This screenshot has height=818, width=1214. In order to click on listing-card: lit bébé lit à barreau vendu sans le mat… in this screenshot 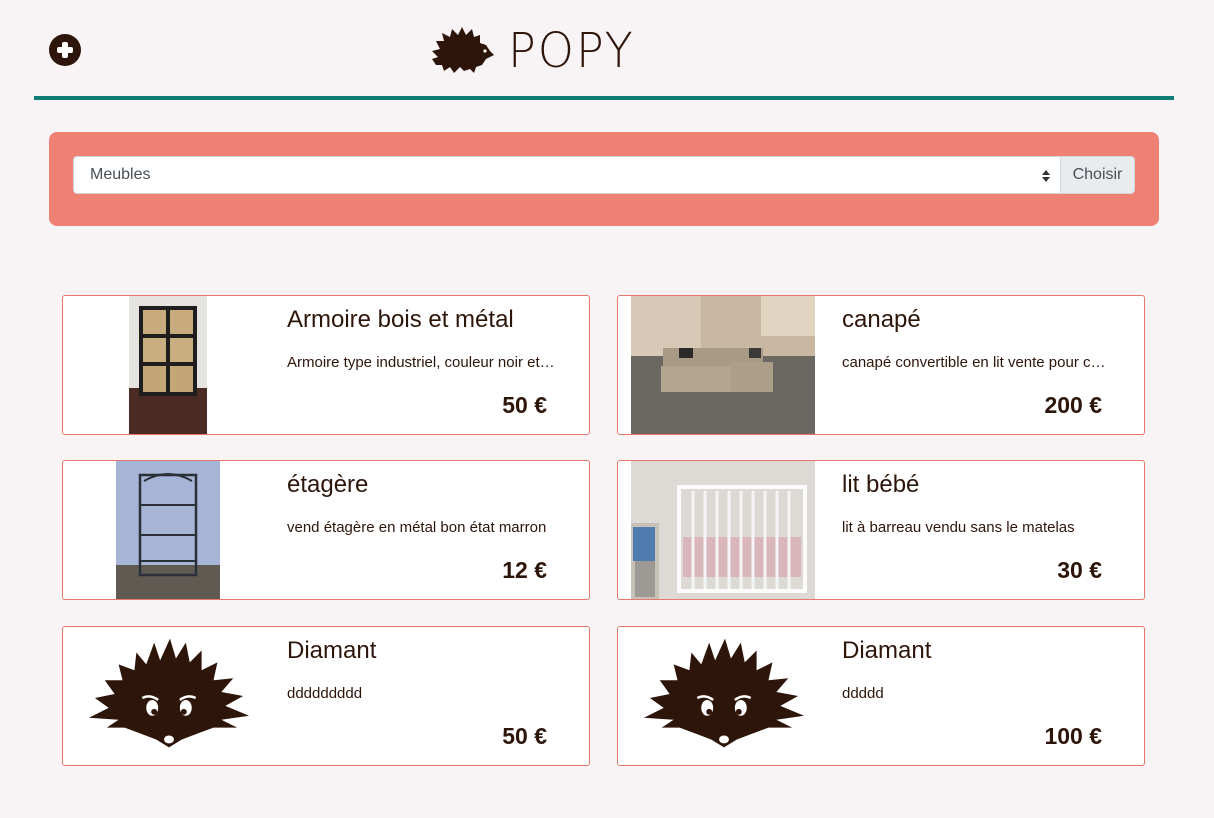, I will do `click(881, 530)`.